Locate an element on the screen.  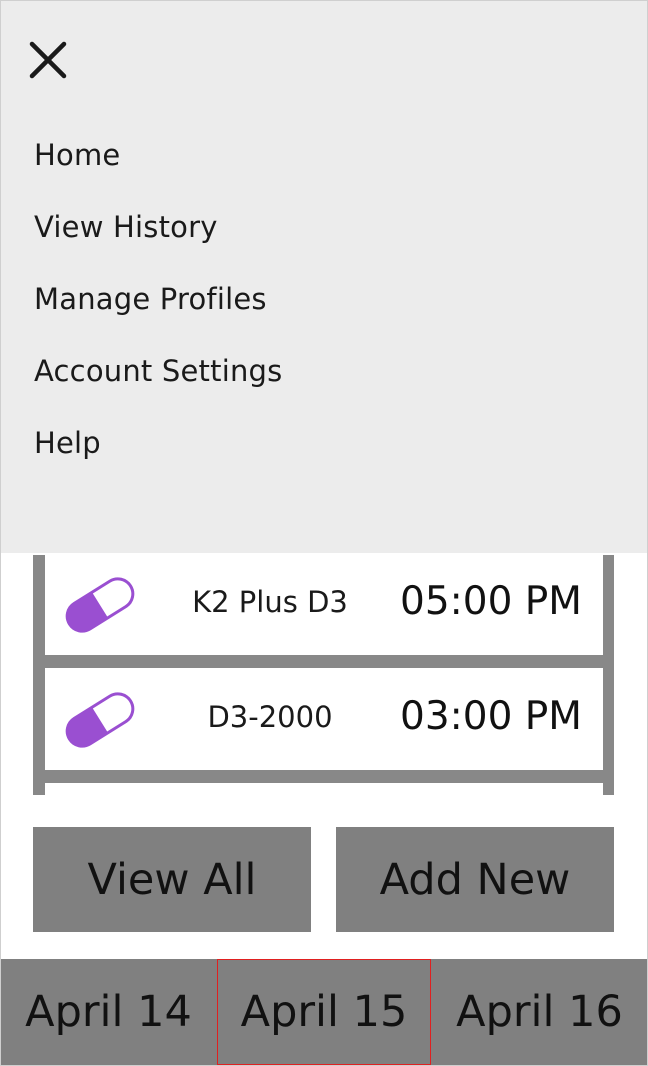
menu-item-home: Home is located at coordinates (77, 155).